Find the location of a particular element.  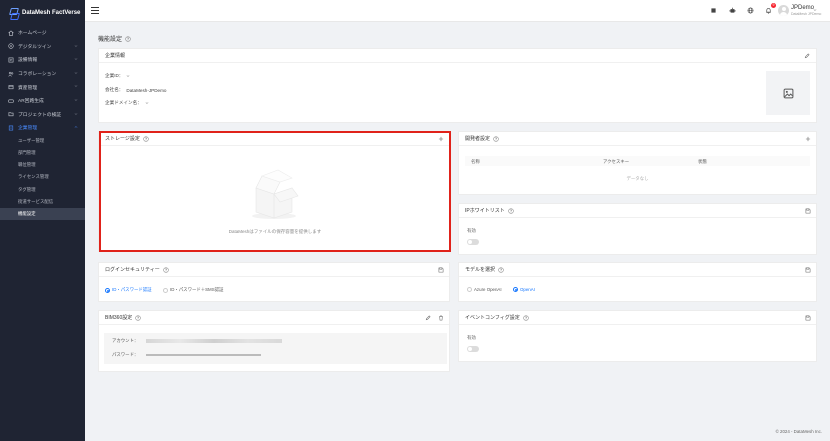

company-logo-placeholder is located at coordinates (788, 93).